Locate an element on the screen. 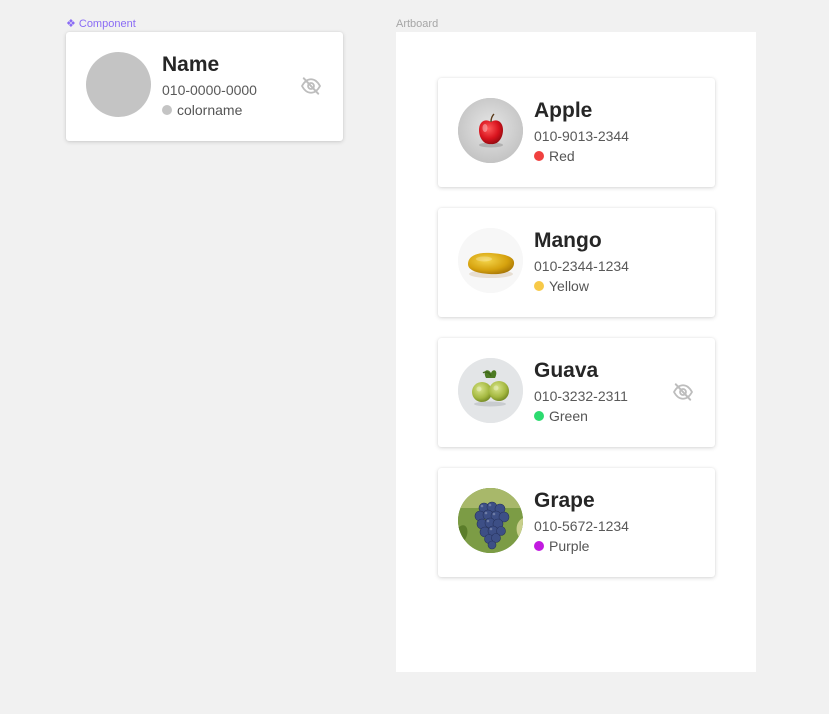  contact-card-grape: Grape 010-5672-1234 Purple is located at coordinates (576, 522).